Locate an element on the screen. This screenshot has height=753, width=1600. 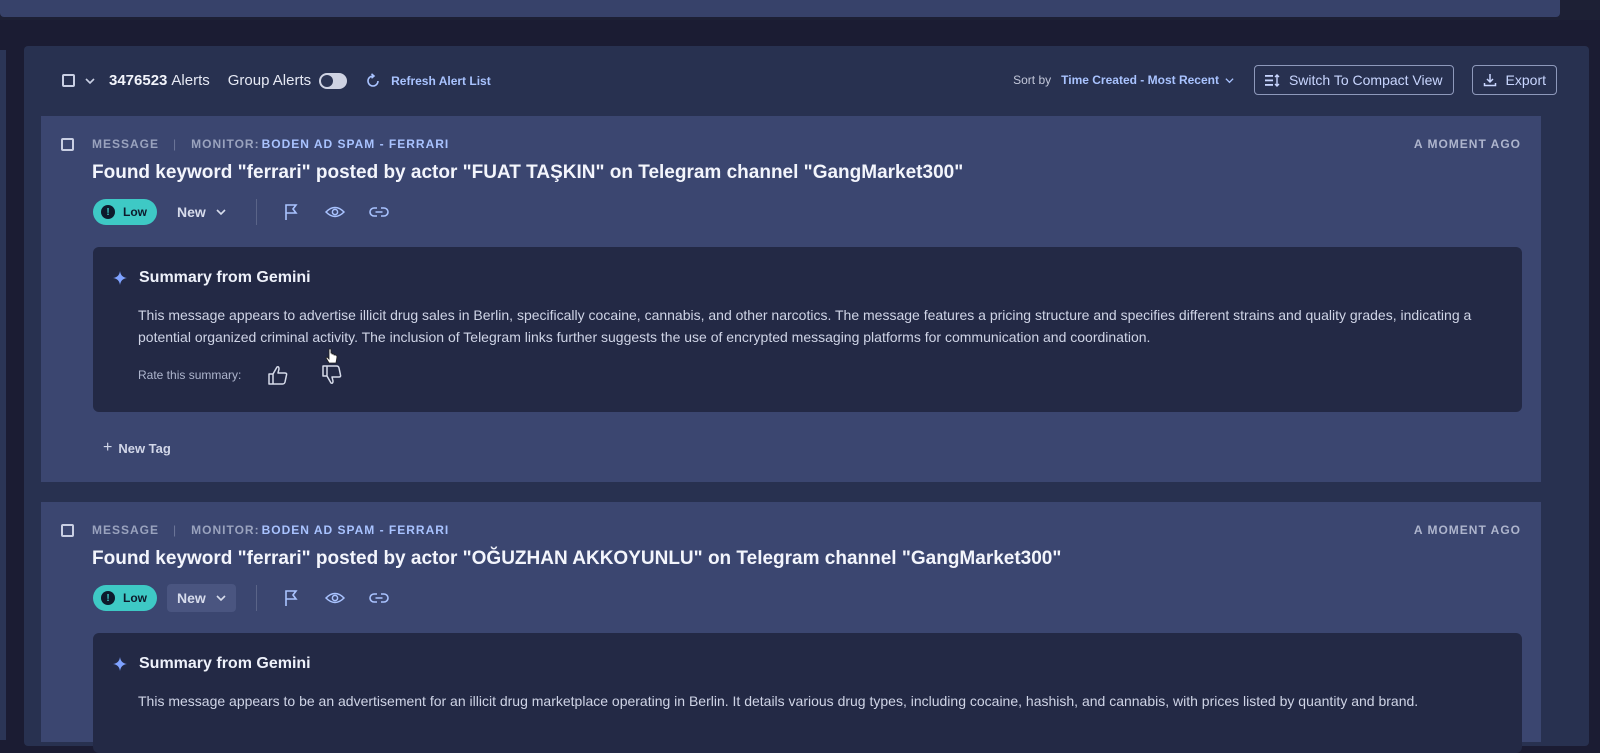
group-alerts-toggle is located at coordinates (333, 80).